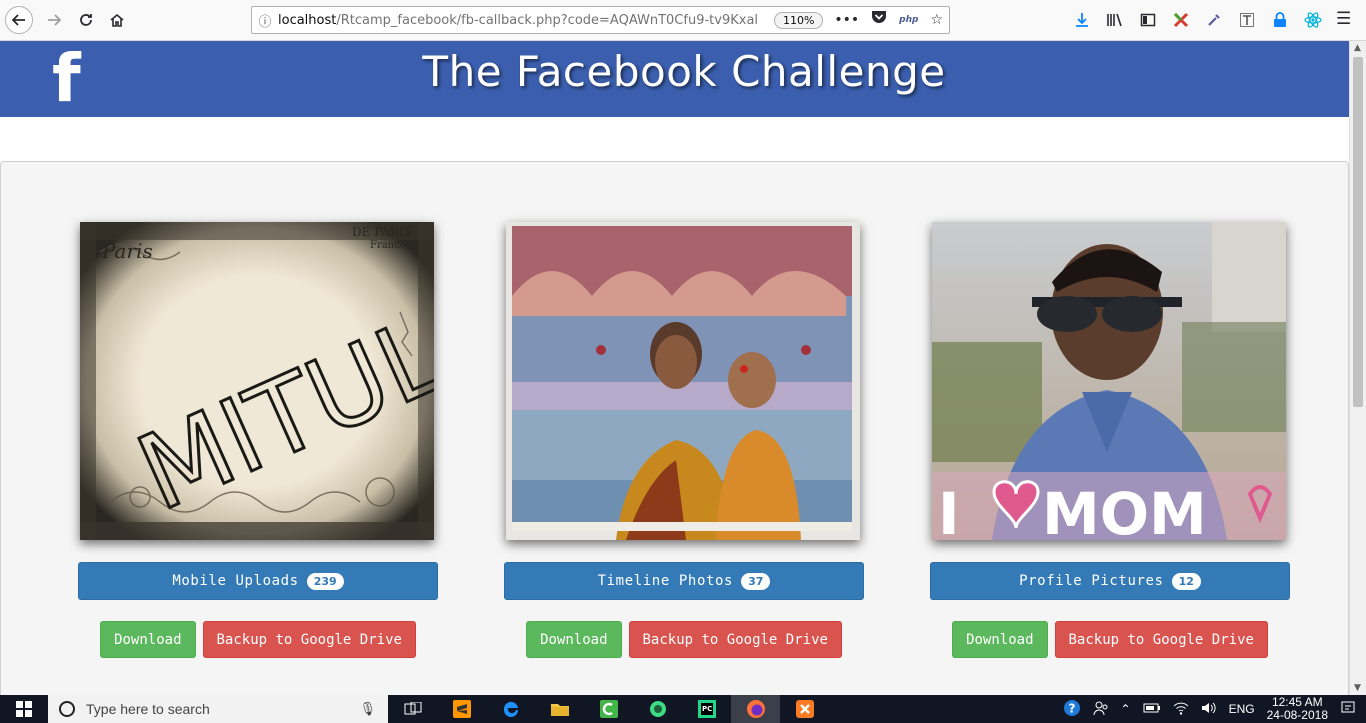  I want to click on album-photo-corner-text-2: France, so click(388, 245).